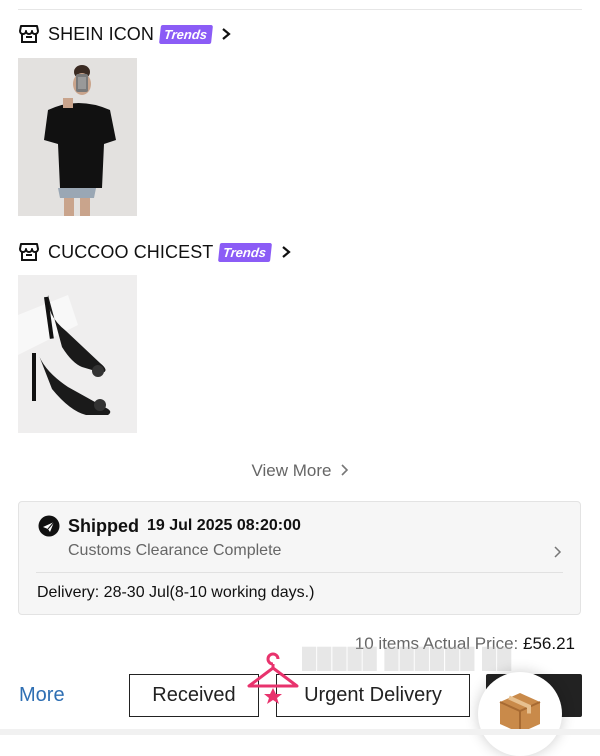 The image size is (600, 756). Describe the element at coordinates (549, 643) in the screenshot. I see `price-value: £56.21` at that location.